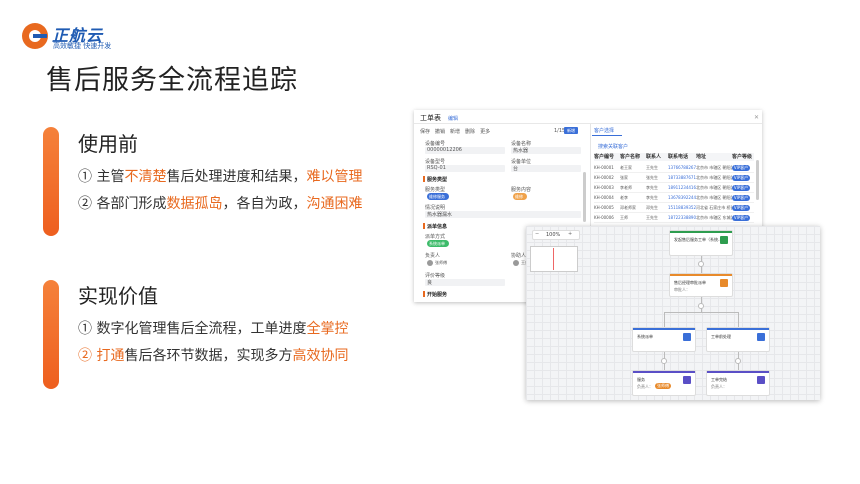  Describe the element at coordinates (320, 356) in the screenshot. I see `value-line-2-c: 高效协同` at that location.